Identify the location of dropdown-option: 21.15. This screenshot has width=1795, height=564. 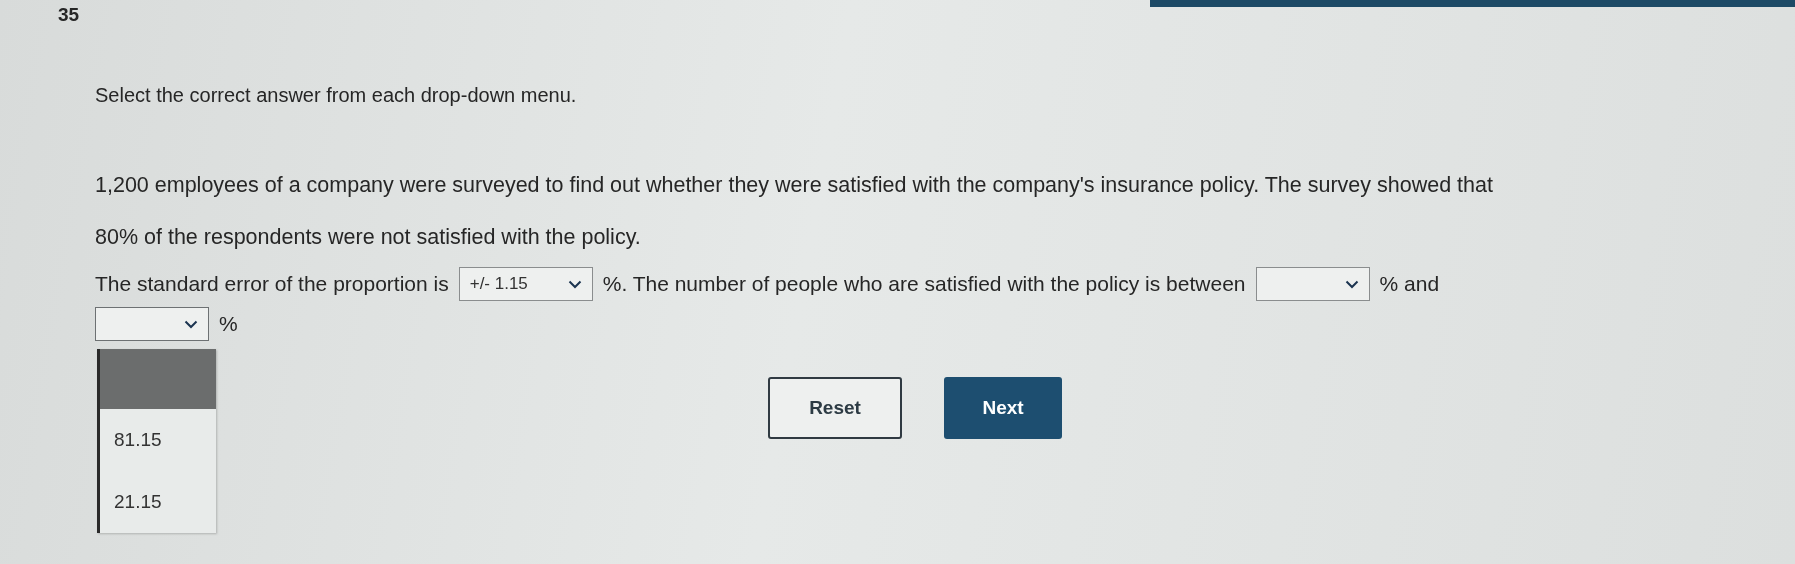
(158, 502).